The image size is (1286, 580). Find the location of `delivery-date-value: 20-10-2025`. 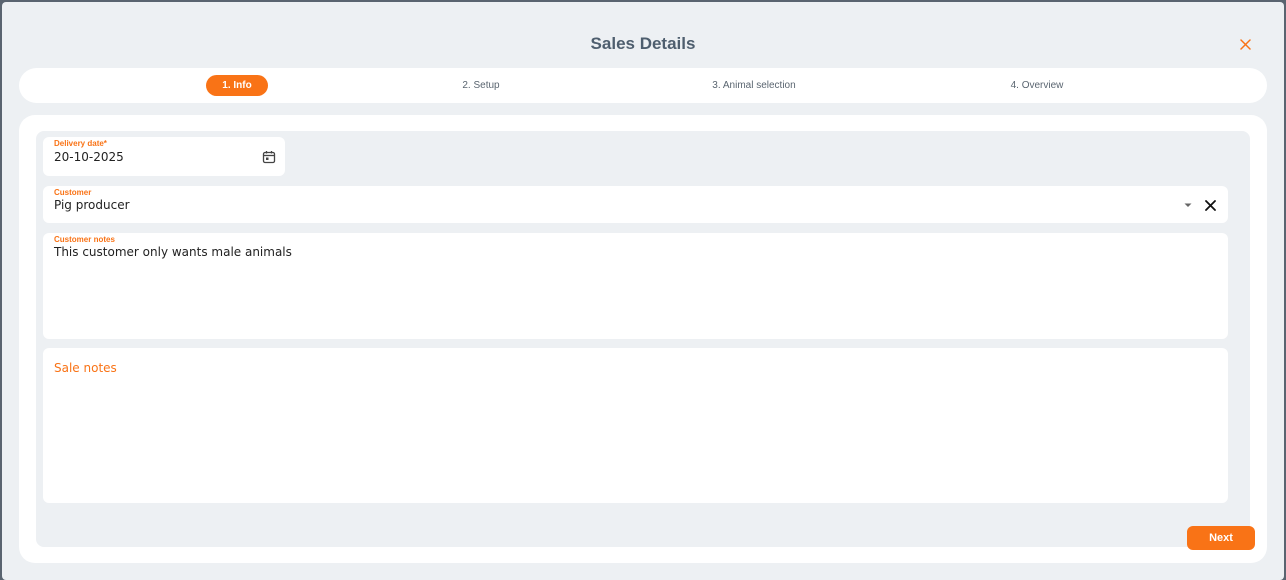

delivery-date-value: 20-10-2025 is located at coordinates (89, 157).